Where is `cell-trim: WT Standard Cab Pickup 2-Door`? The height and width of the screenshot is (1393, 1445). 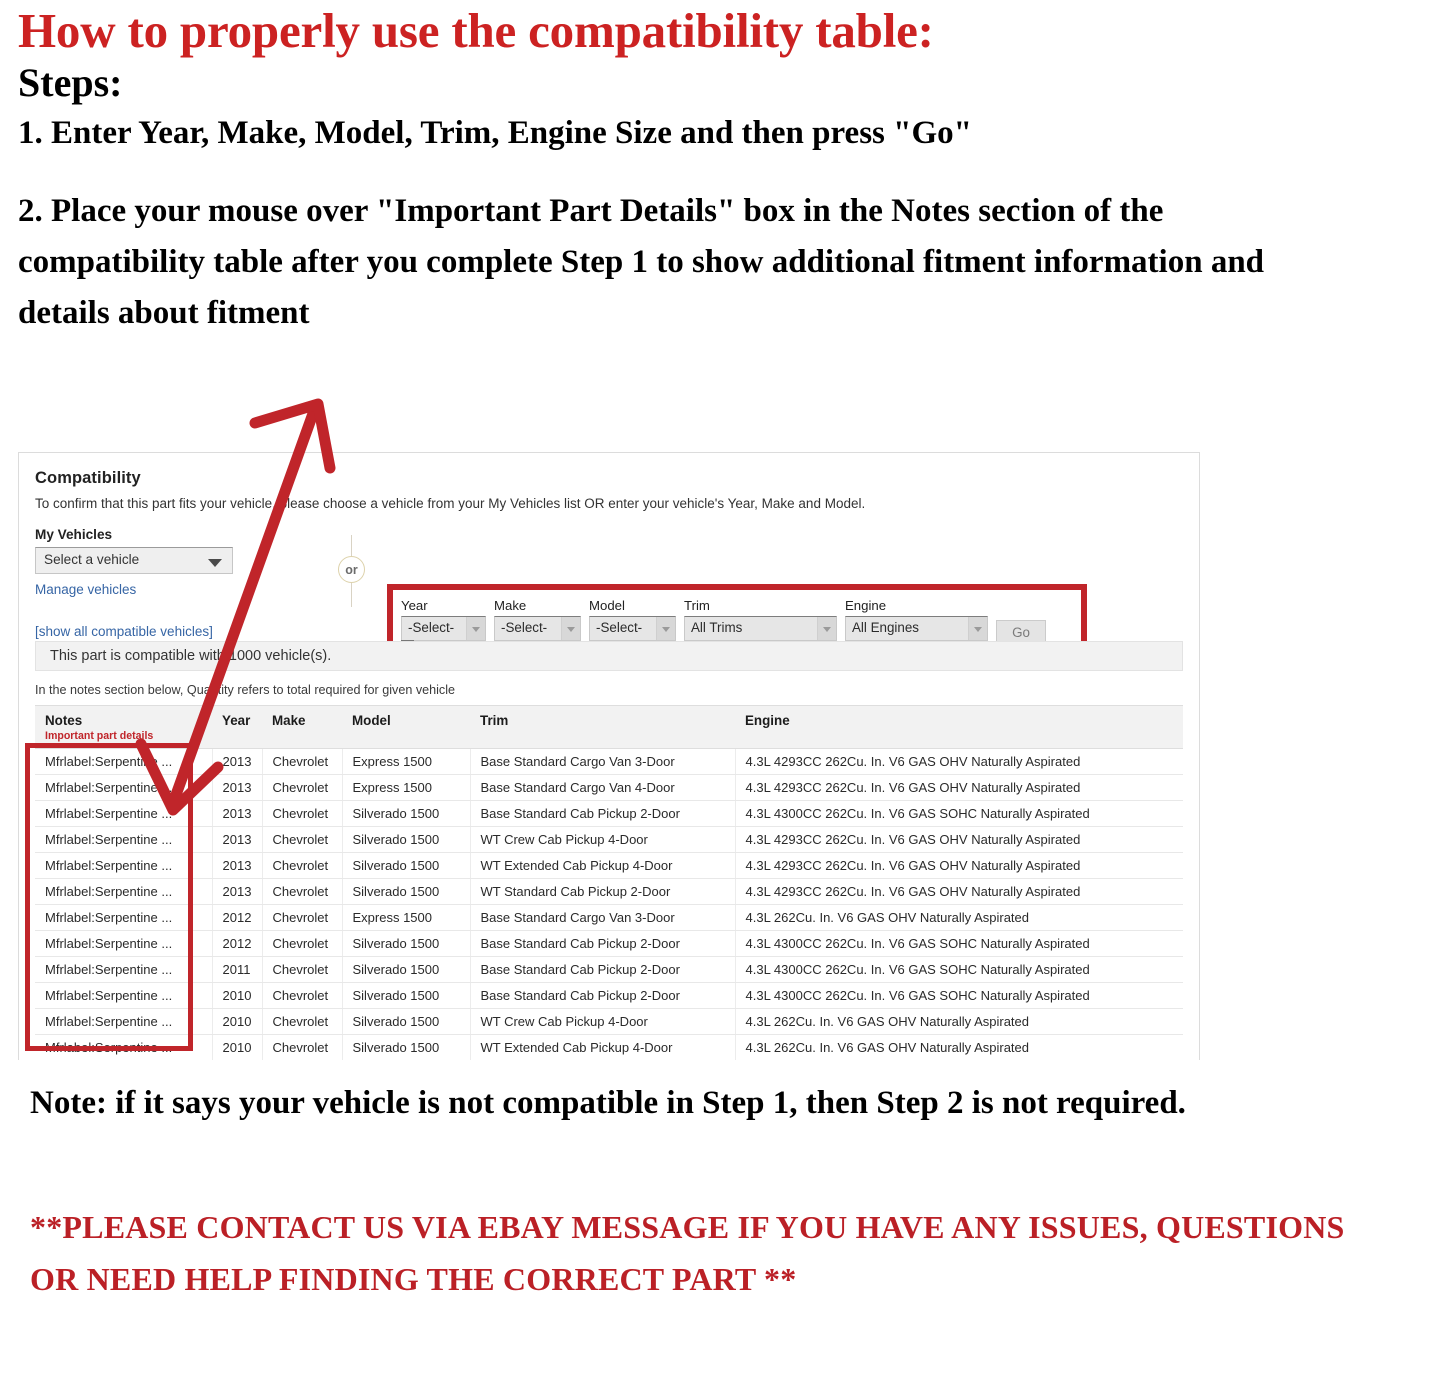 cell-trim: WT Standard Cab Pickup 2-Door is located at coordinates (603, 891).